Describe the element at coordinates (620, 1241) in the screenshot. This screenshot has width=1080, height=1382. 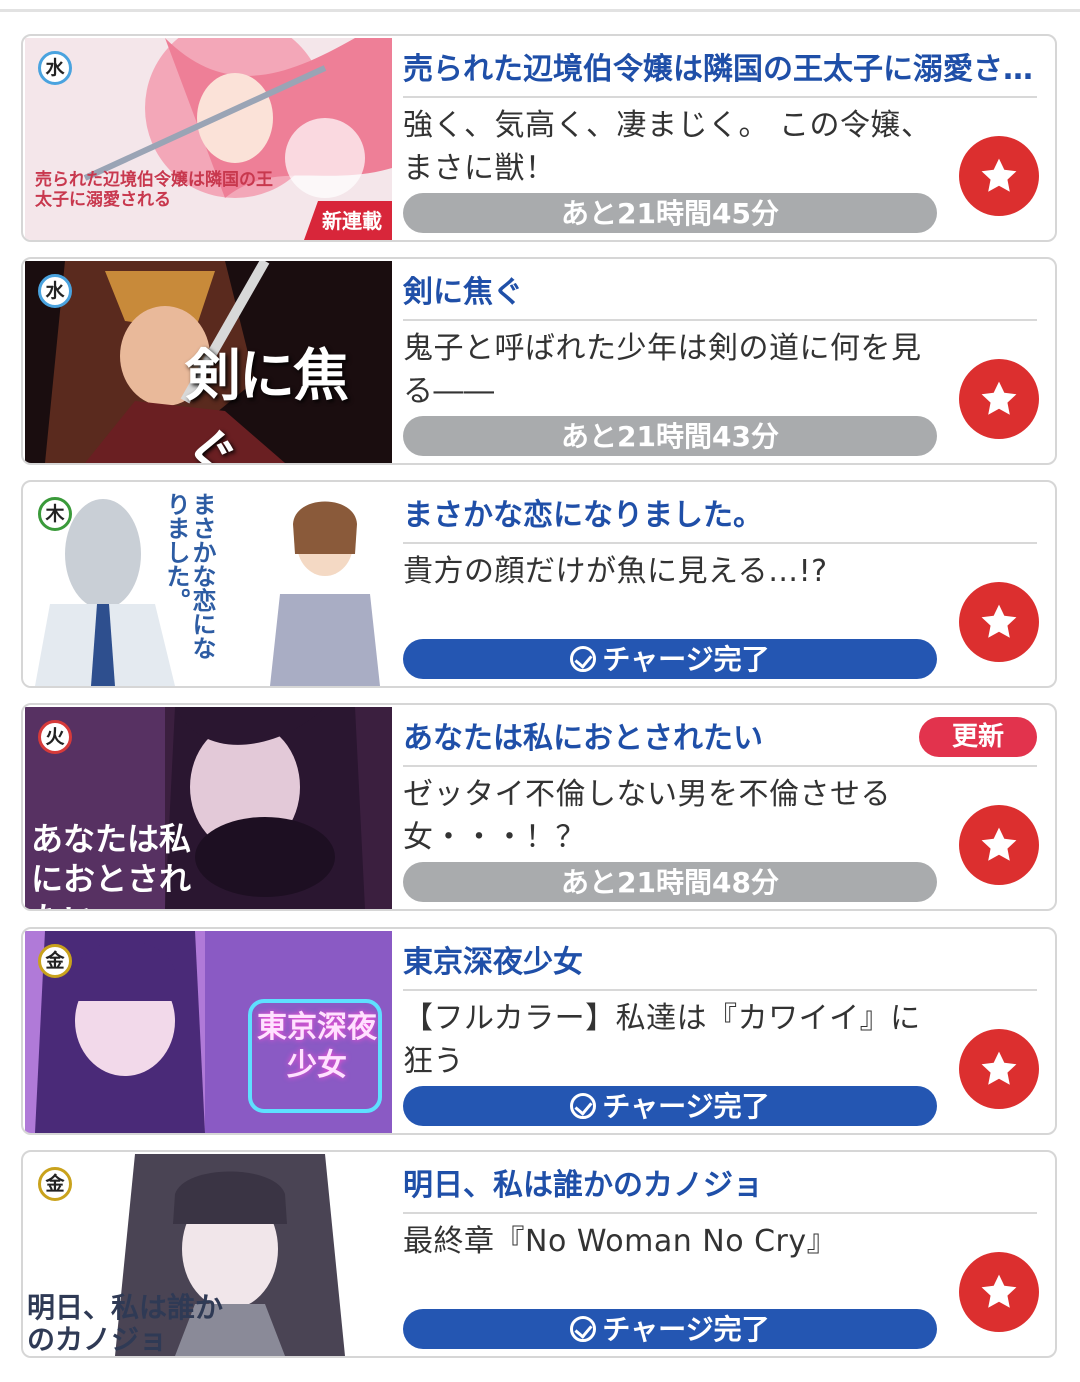
I see `comic-description: 最終章『No Woman No Cry』` at that location.